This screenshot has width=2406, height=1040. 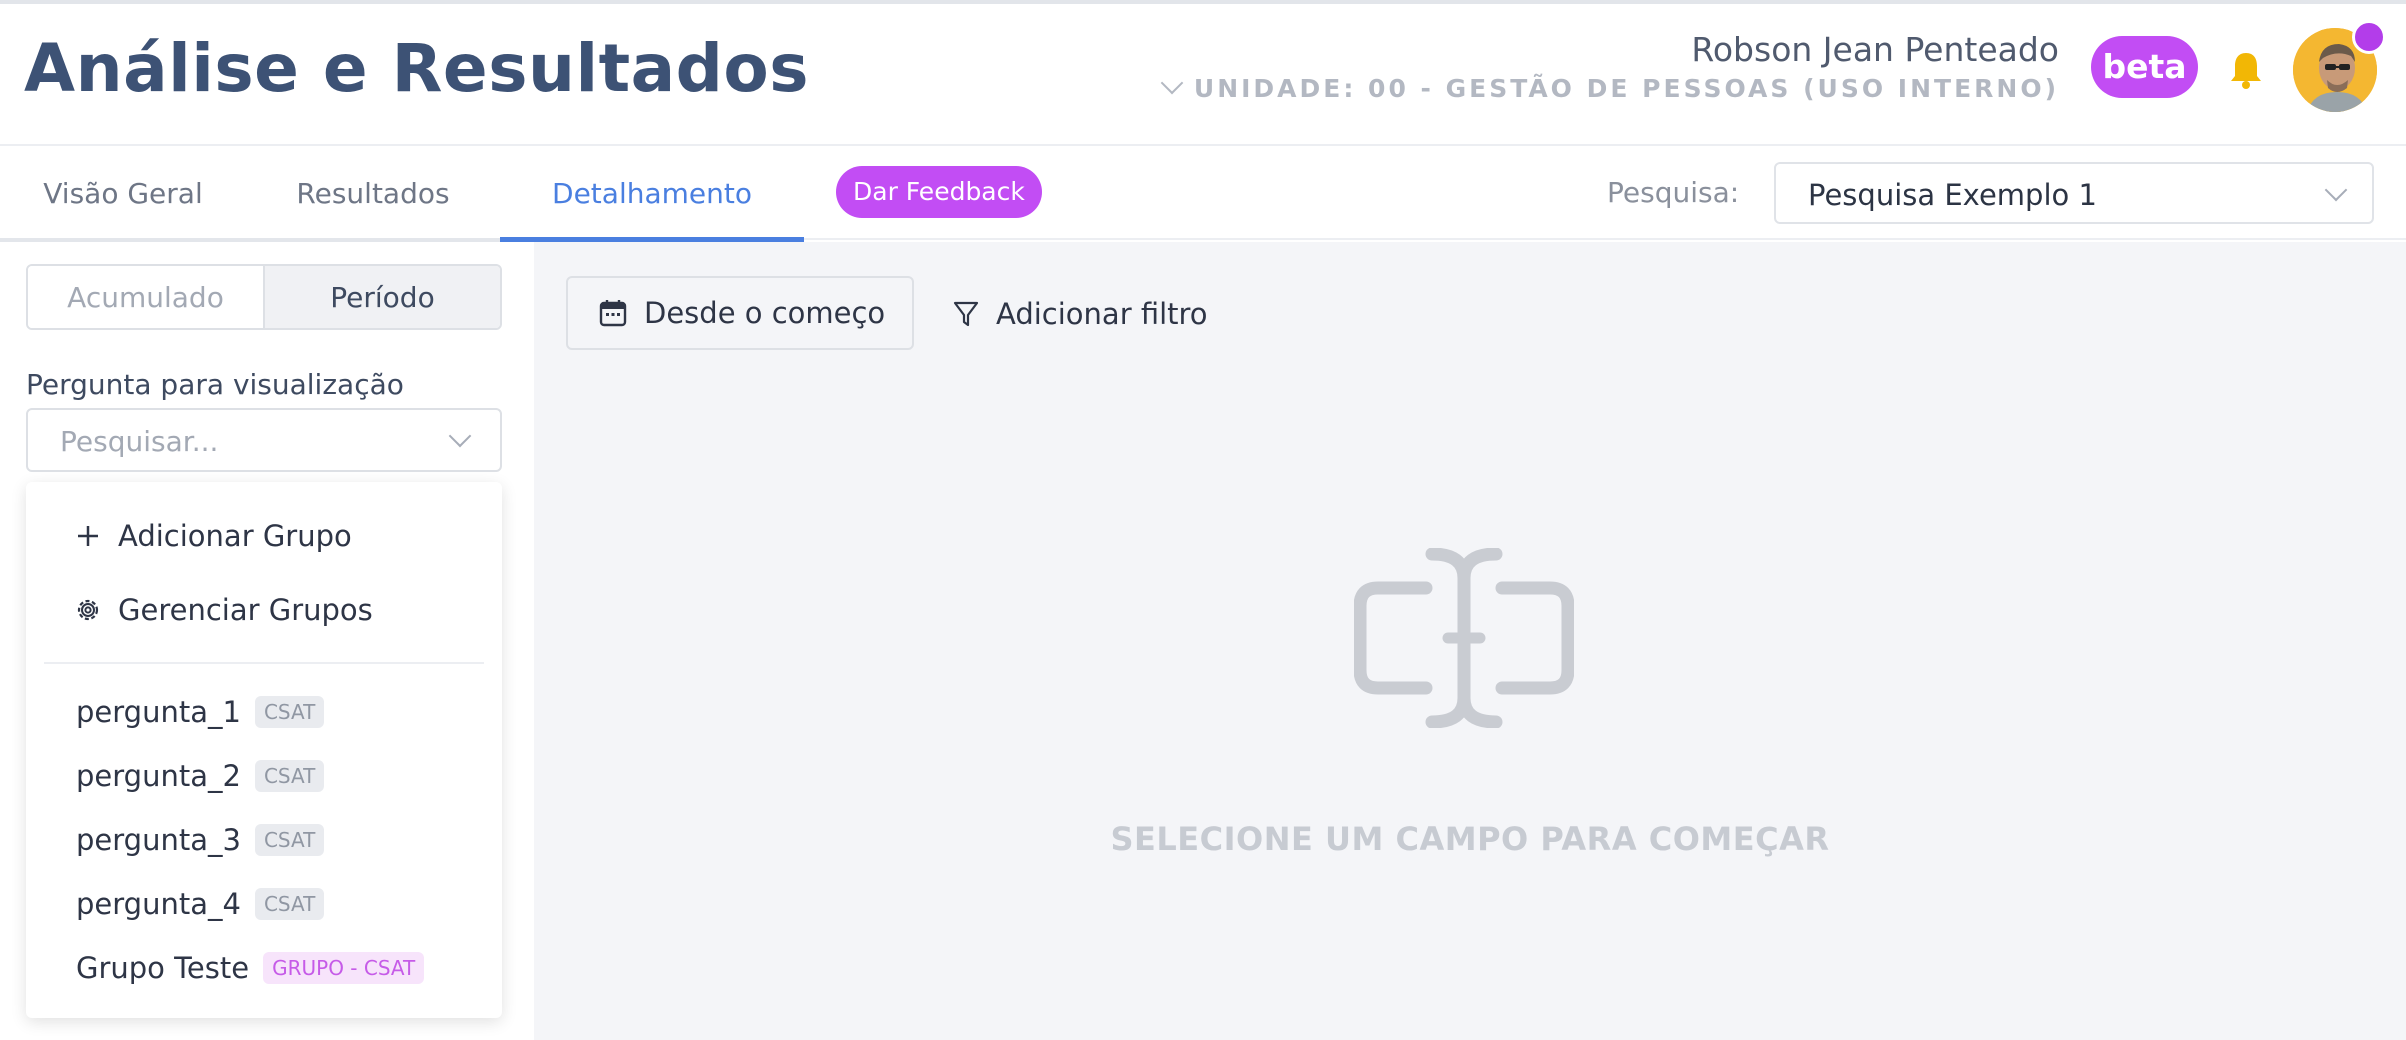 What do you see at coordinates (235, 536) in the screenshot?
I see `add-group-label: Adicionar Grupo` at bounding box center [235, 536].